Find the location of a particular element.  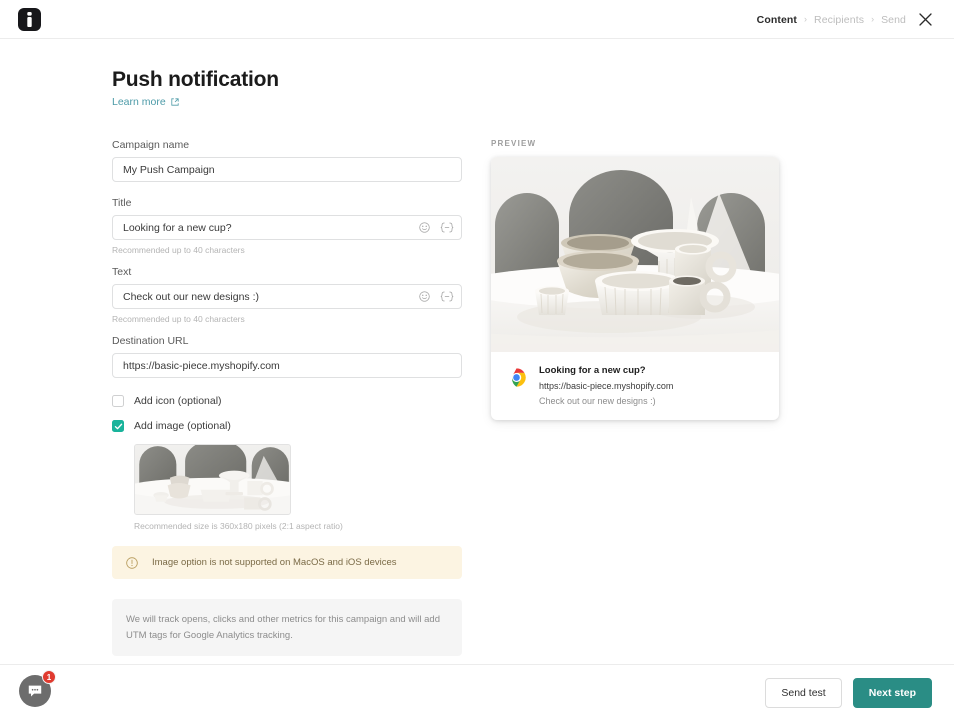

footer-action-bar: Send test Next step is located at coordinates (477, 692).